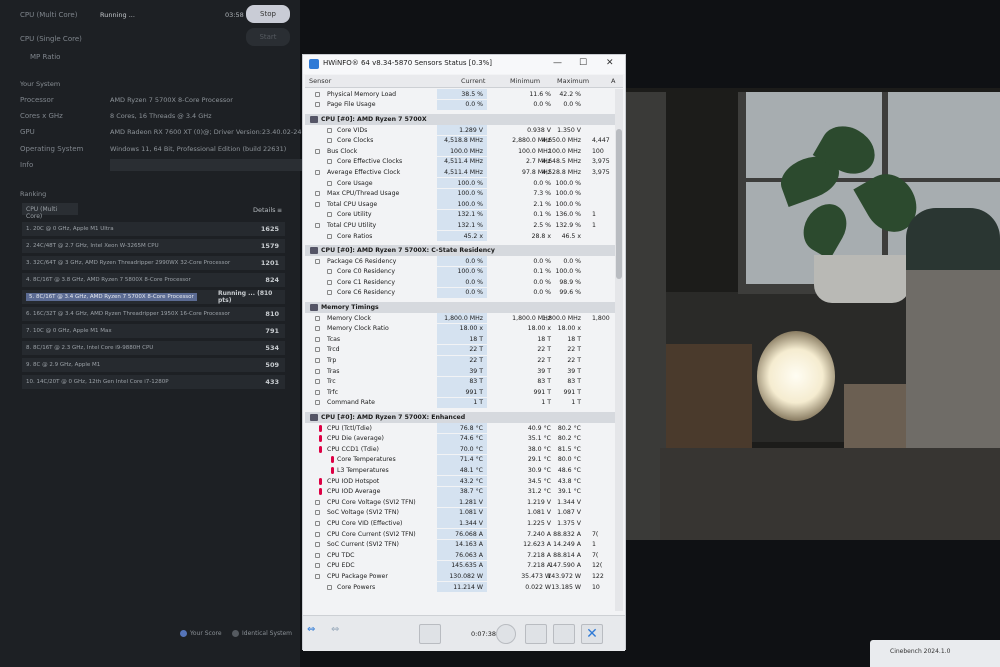 Image resolution: width=1000 pixels, height=667 pixels. Describe the element at coordinates (460, 460) in the screenshot. I see `sensor-row: Core Temperatures 71.4 °C 29.1 °C 80.0 °C` at that location.